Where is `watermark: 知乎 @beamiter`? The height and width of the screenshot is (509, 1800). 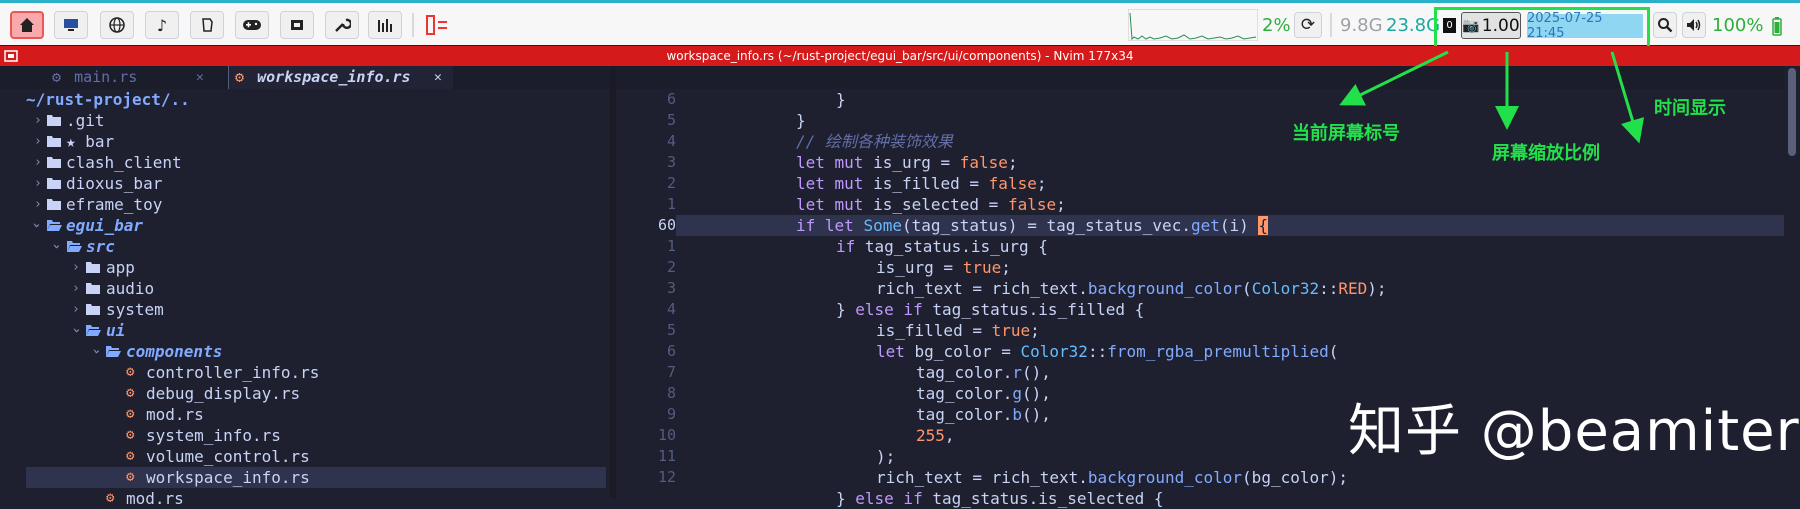 watermark: 知乎 @beamiter is located at coordinates (1574, 431).